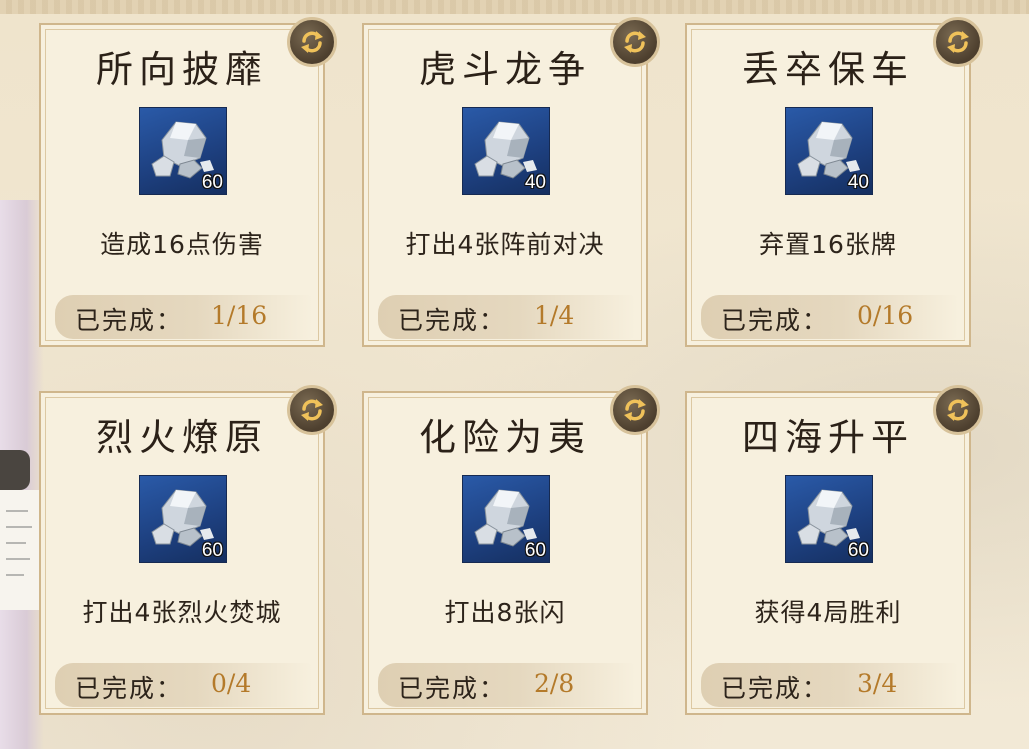 The image size is (1029, 749). What do you see at coordinates (505, 612) in the screenshot?
I see `task-description: 打出8张闪` at bounding box center [505, 612].